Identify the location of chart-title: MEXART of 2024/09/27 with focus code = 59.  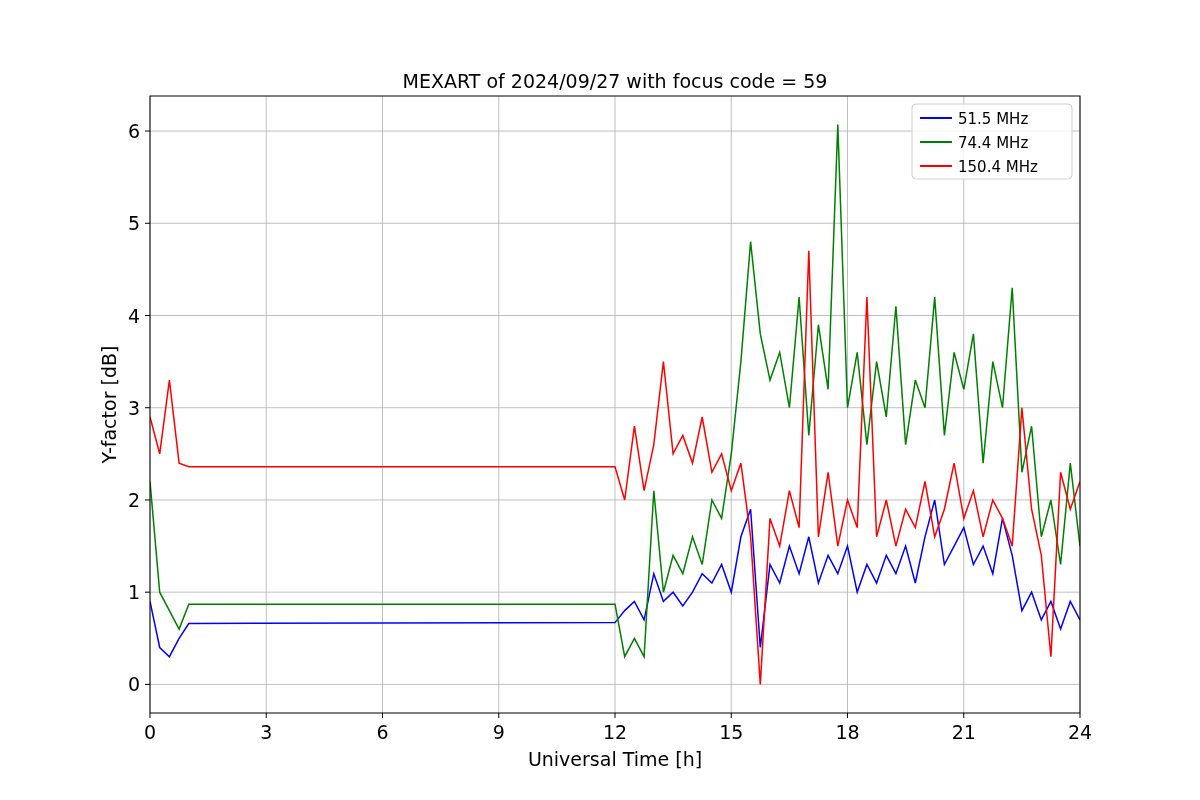
(615, 81).